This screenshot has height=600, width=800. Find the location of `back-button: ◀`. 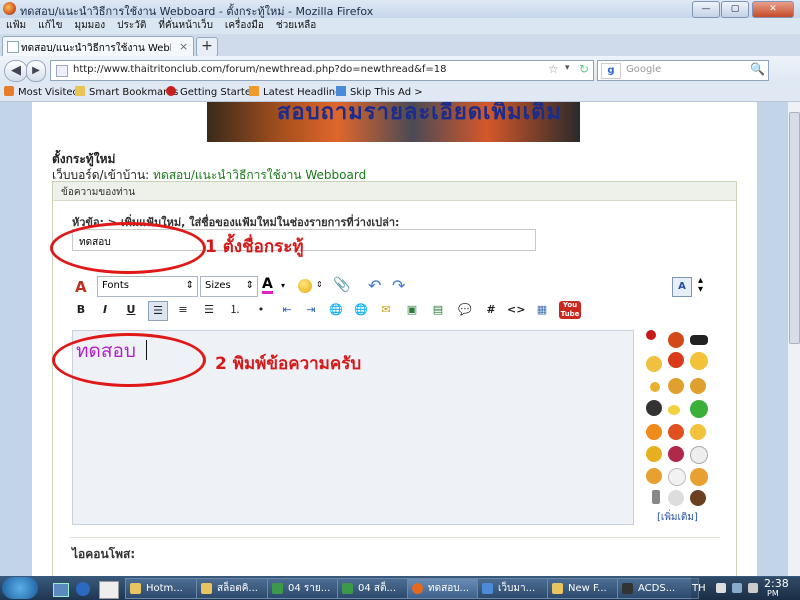

back-button: ◀ is located at coordinates (16, 71).